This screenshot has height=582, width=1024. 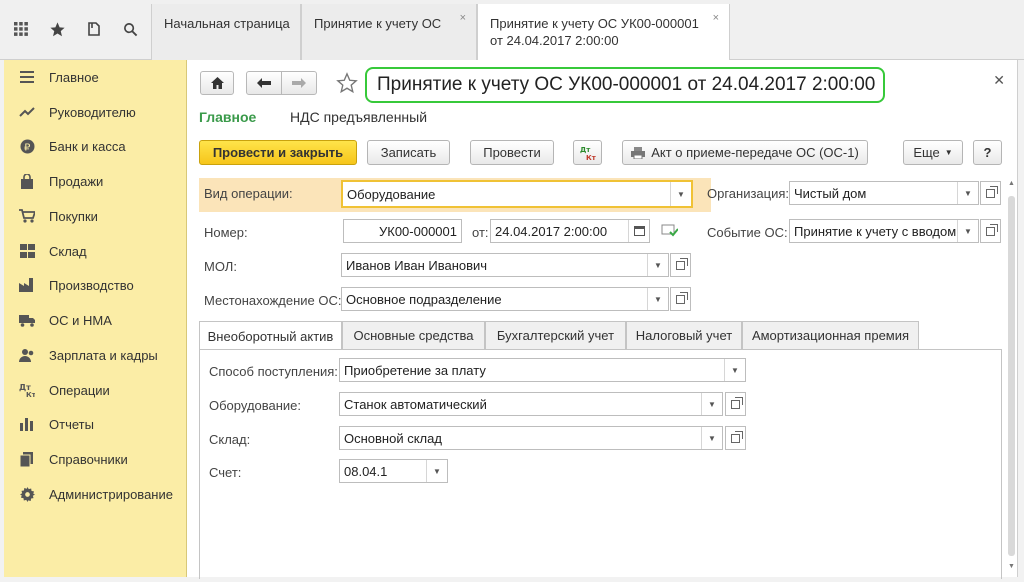 I want to click on organization-label: Организация:, so click(x=748, y=193).